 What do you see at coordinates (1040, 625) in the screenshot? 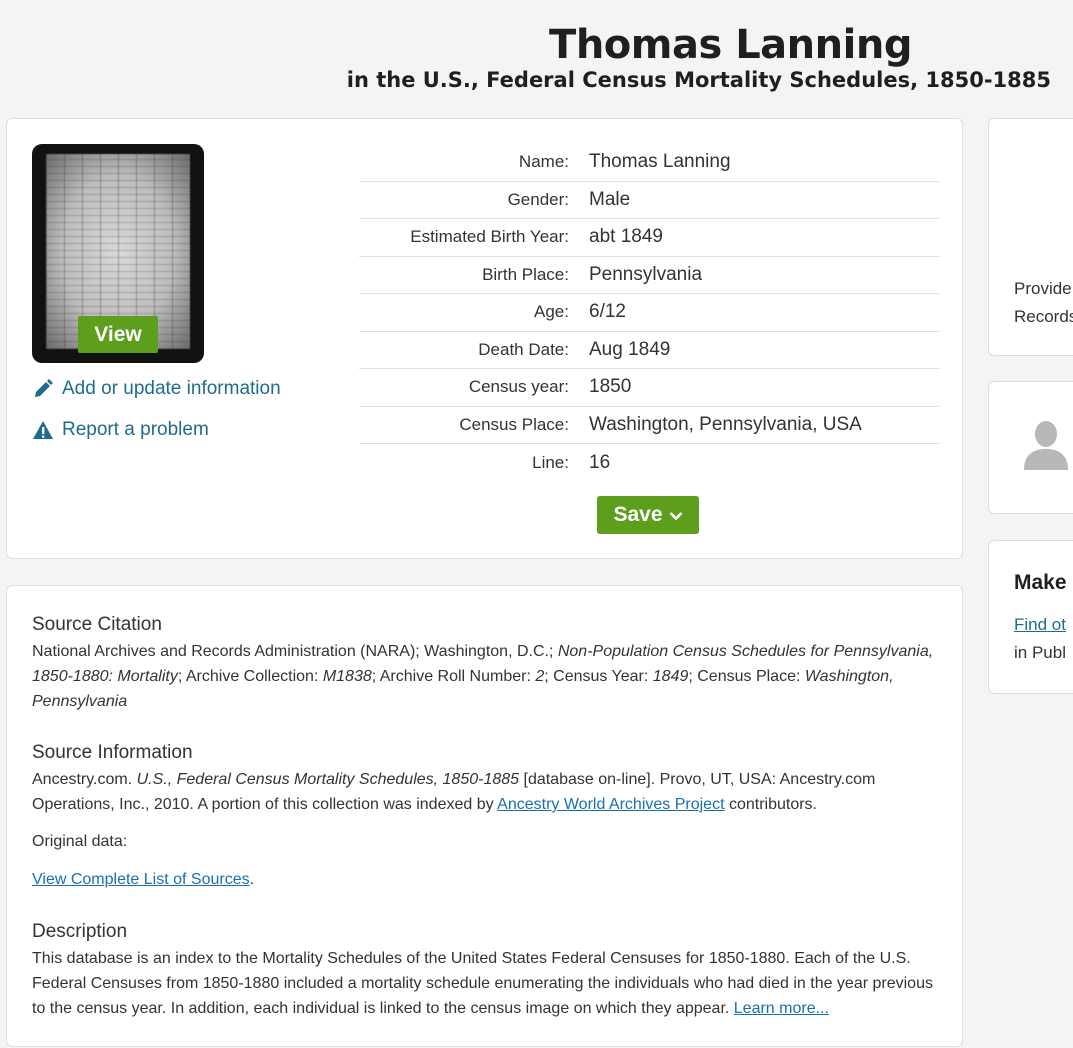
I see `sidebar-find-link: Find ot` at bounding box center [1040, 625].